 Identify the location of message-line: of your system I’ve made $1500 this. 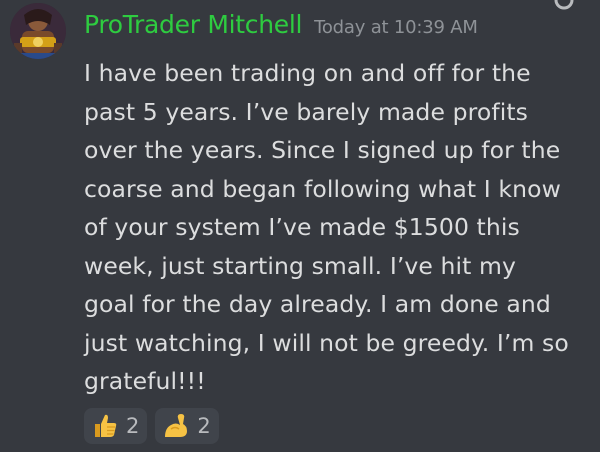
(302, 227).